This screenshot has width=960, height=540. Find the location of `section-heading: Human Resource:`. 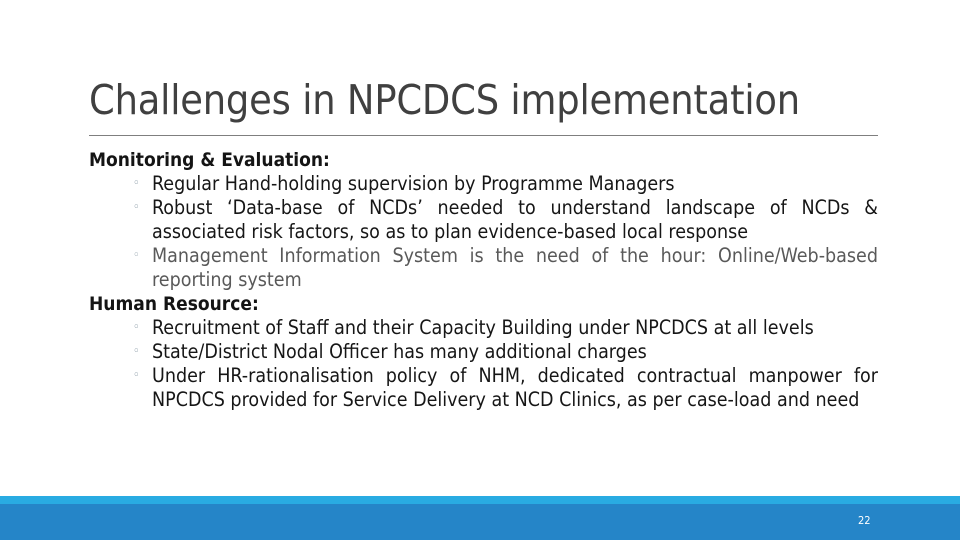

section-heading: Human Resource: is located at coordinates (174, 304).